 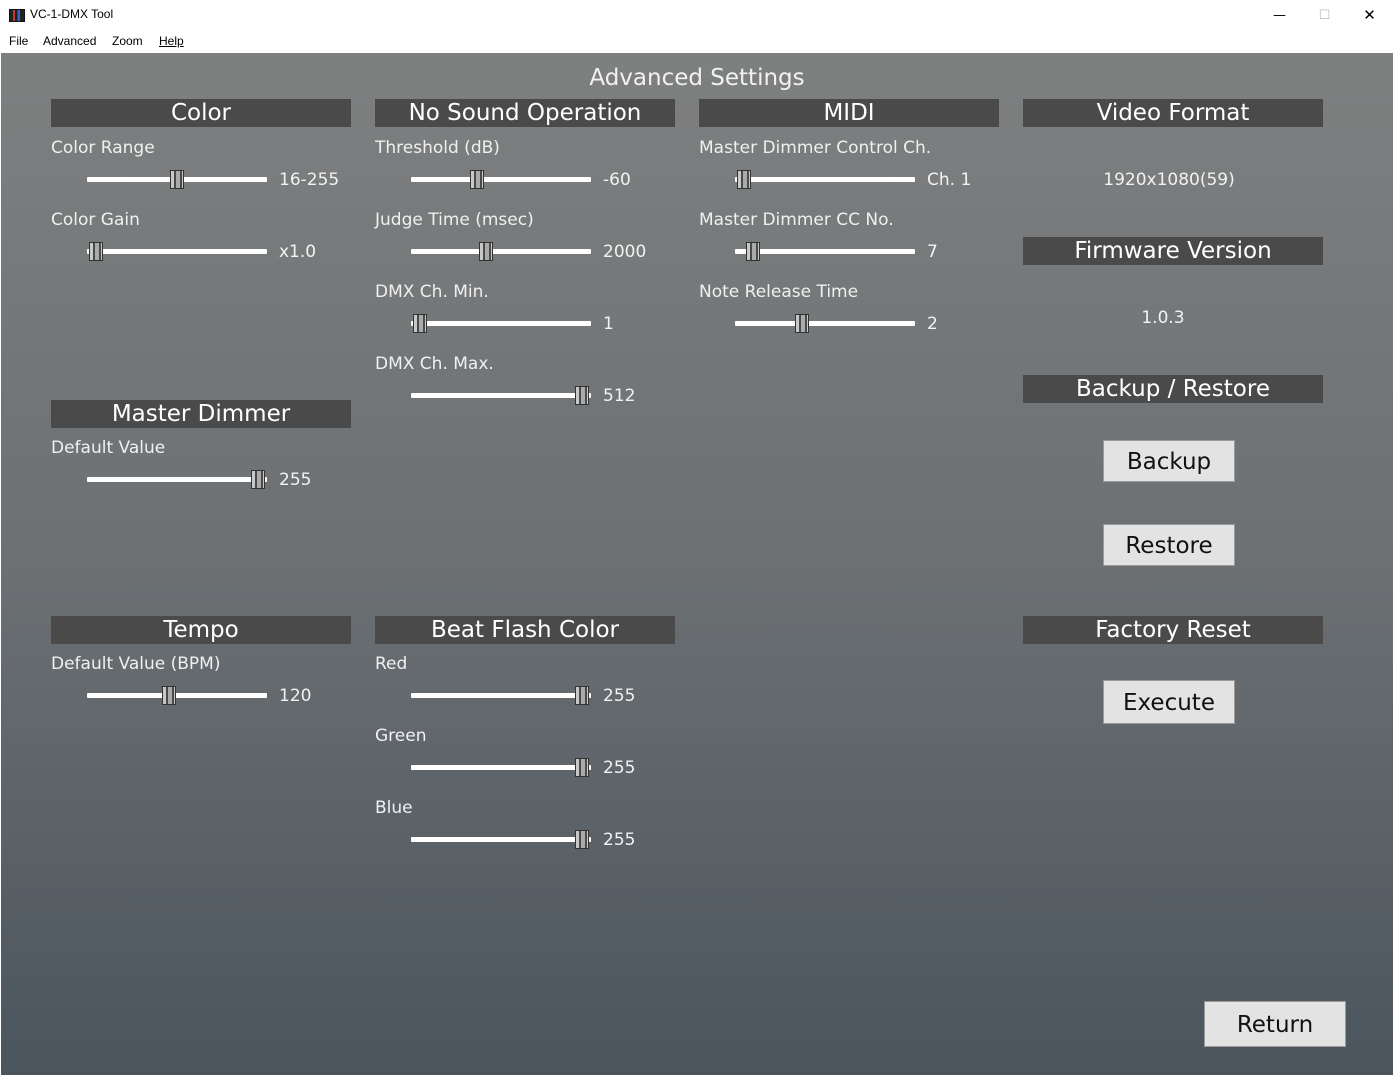 I want to click on threshold-slider, so click(x=501, y=180).